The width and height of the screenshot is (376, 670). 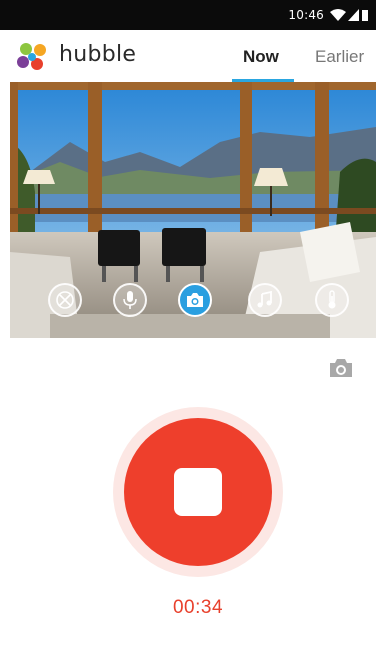 What do you see at coordinates (188, 15) in the screenshot?
I see `status-bar: 10:46` at bounding box center [188, 15].